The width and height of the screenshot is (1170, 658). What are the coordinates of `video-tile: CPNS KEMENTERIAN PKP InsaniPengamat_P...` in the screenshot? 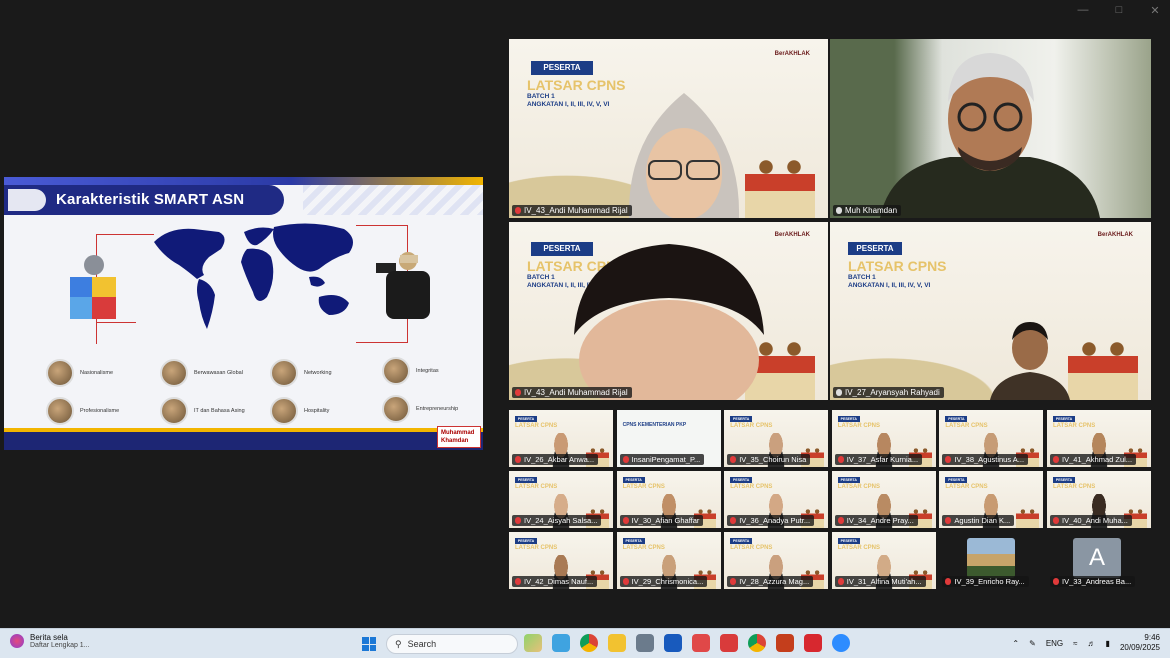 It's located at (668, 438).